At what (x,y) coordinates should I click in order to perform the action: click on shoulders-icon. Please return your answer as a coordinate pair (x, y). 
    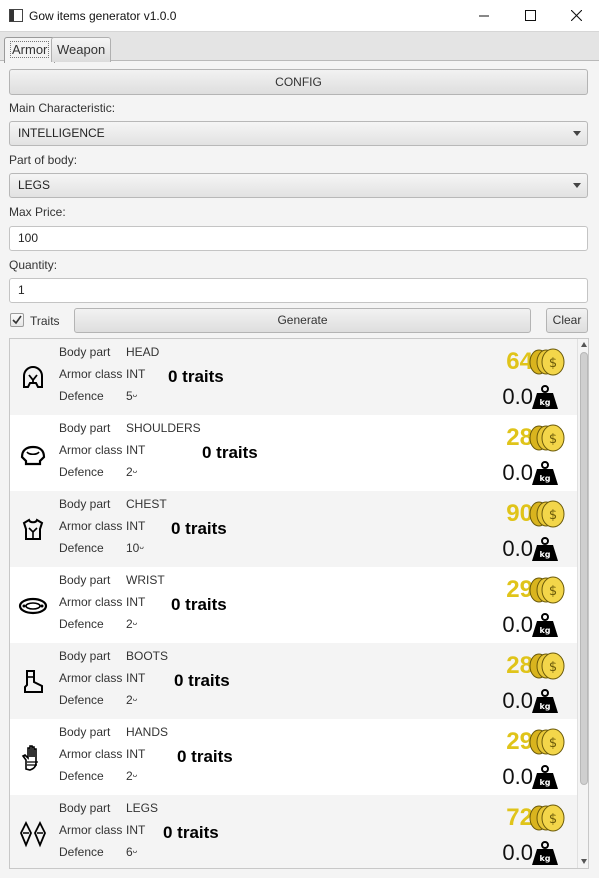
    Looking at the image, I should click on (33, 455).